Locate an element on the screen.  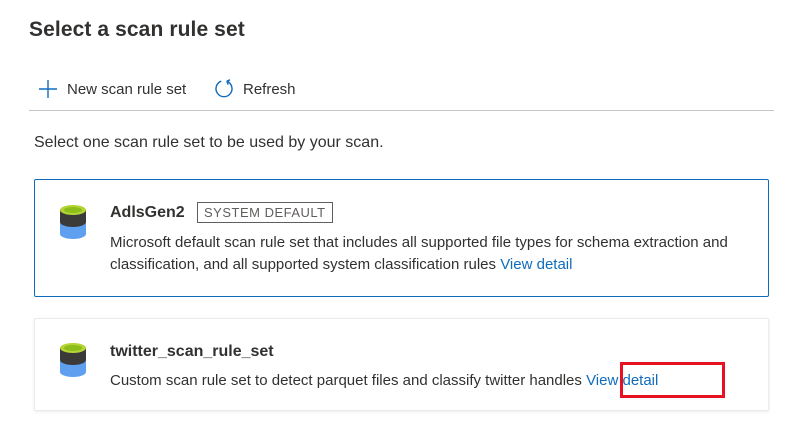
new-scan-rule-set-label: New scan rule set is located at coordinates (127, 89).